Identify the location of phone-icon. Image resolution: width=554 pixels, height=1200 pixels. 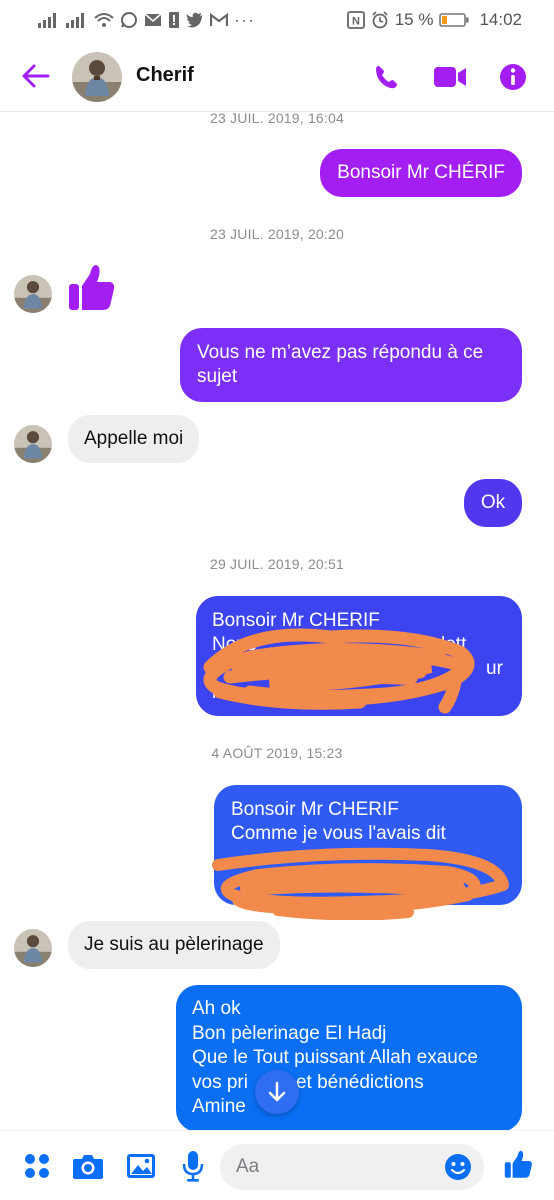
(386, 77).